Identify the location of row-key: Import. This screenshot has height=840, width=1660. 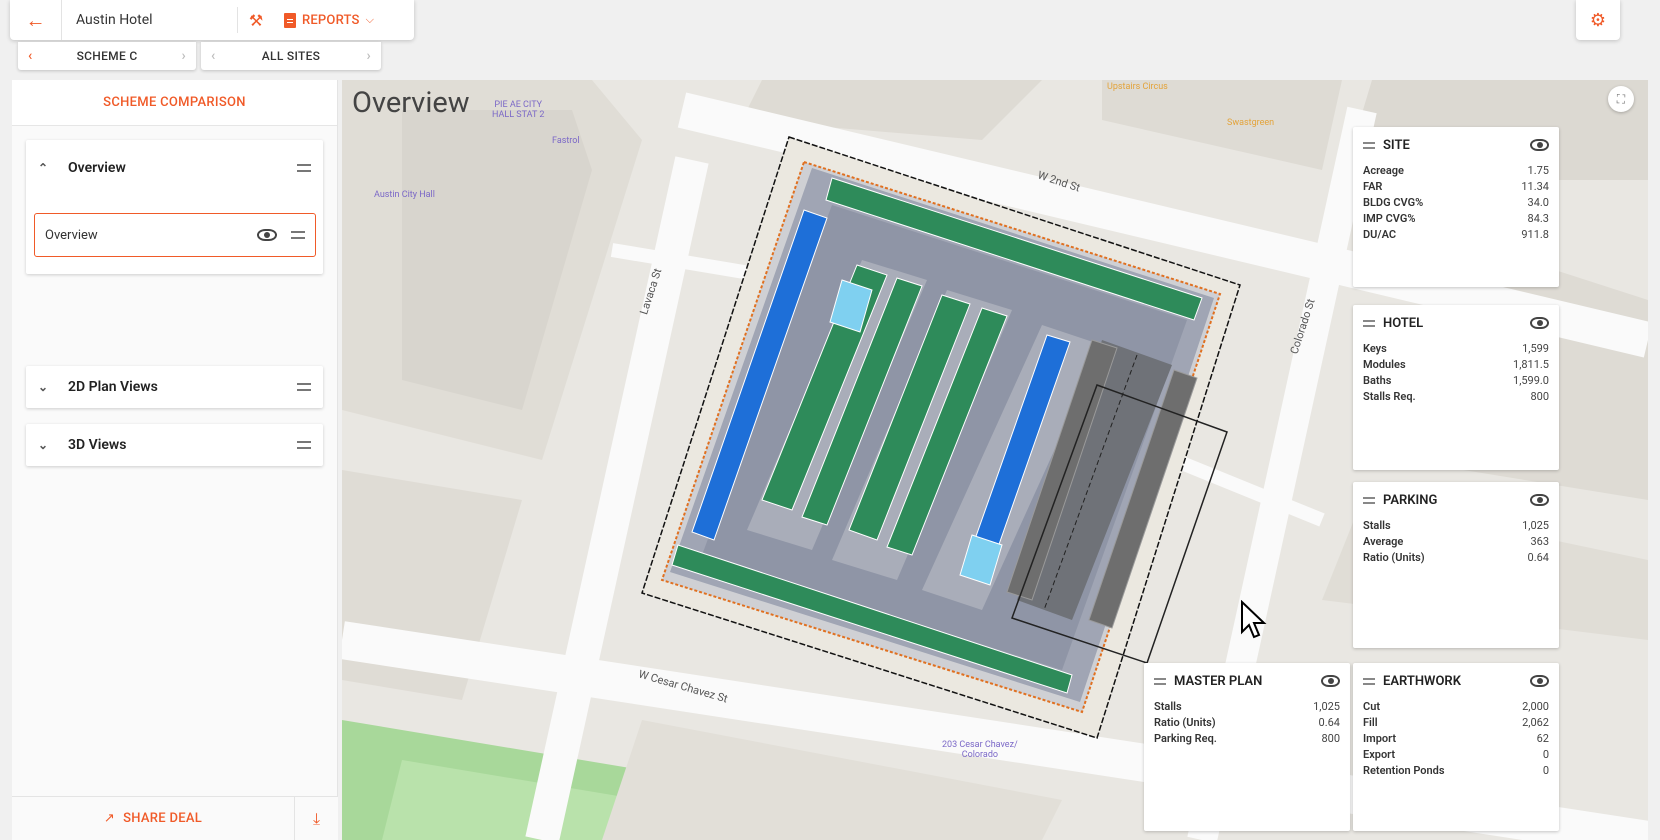
(1380, 738).